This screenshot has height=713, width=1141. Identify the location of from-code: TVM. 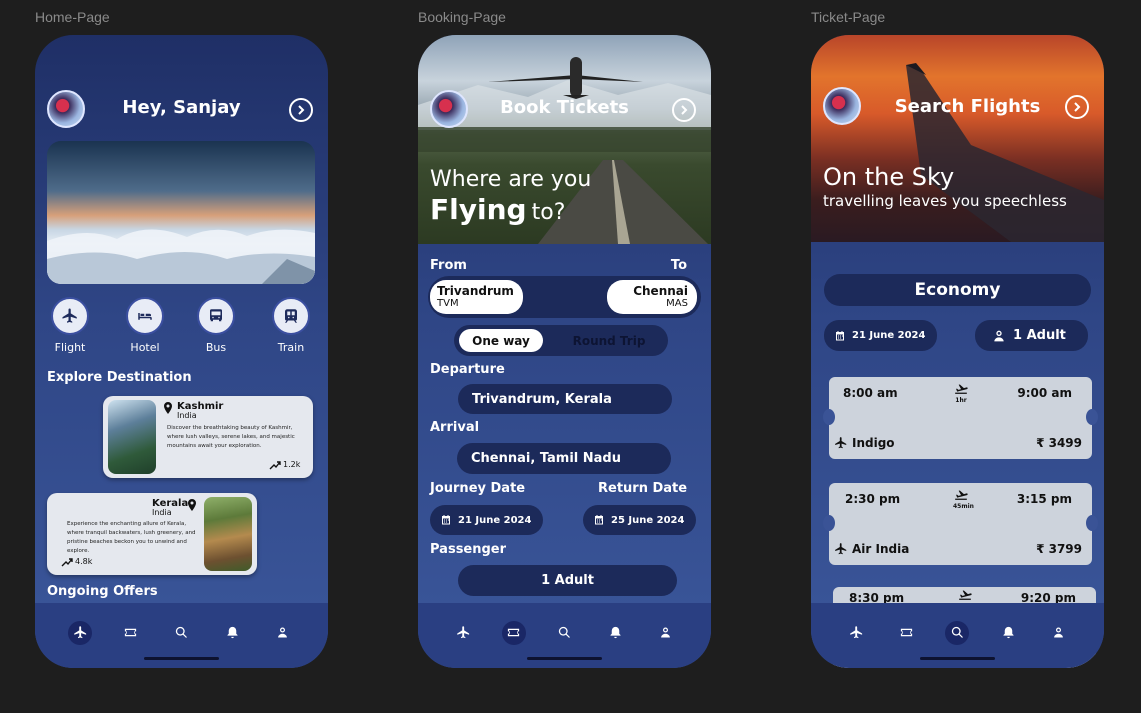
(448, 303).